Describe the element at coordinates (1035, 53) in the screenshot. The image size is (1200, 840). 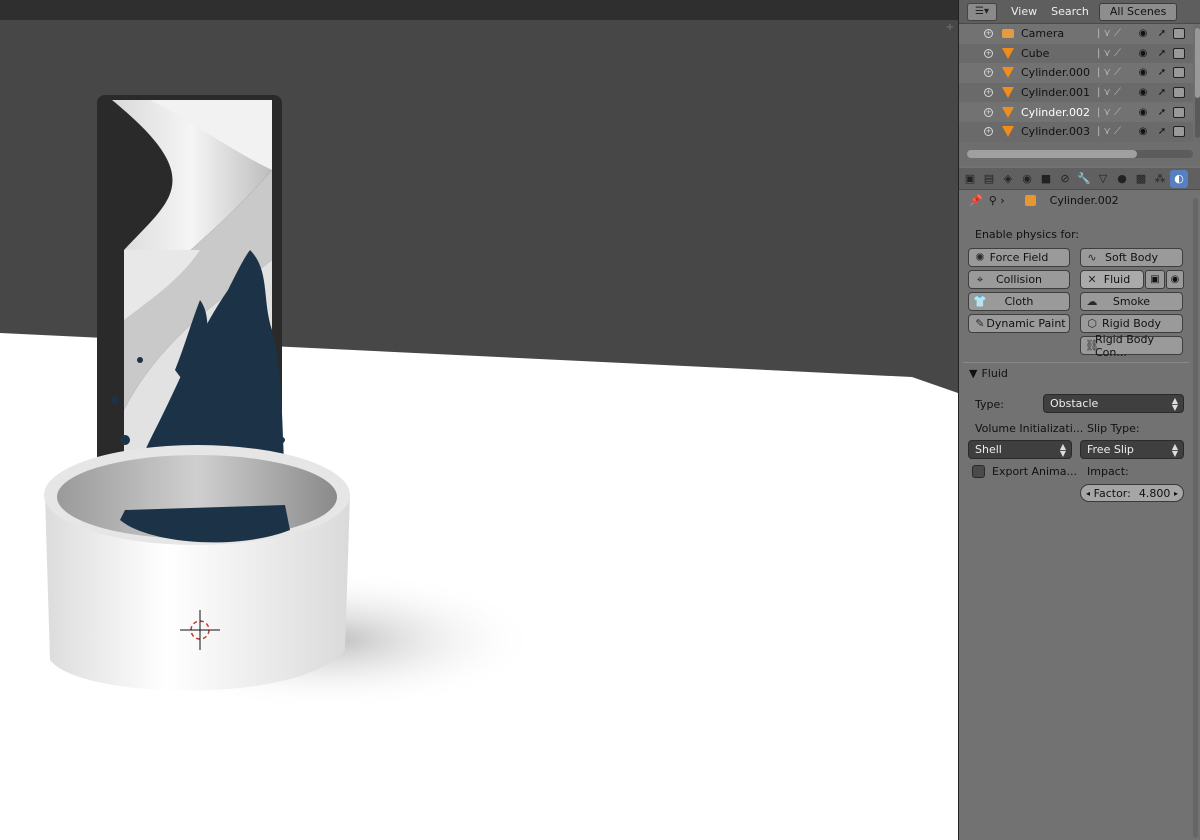
I see `outliner-object-name: Cube` at that location.